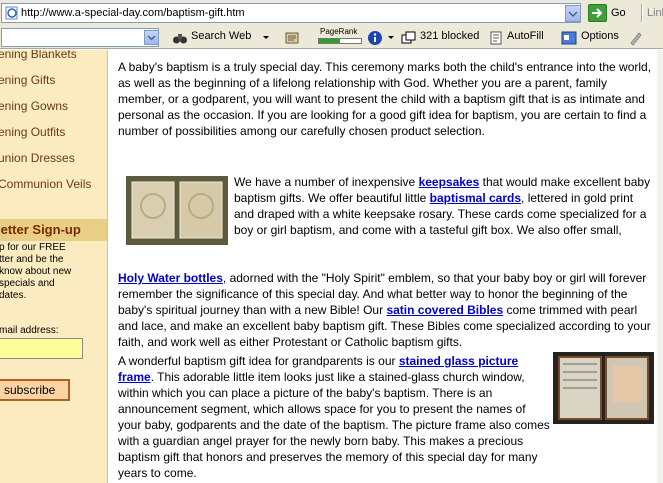 The height and width of the screenshot is (483, 663). I want to click on go-button, so click(597, 13).